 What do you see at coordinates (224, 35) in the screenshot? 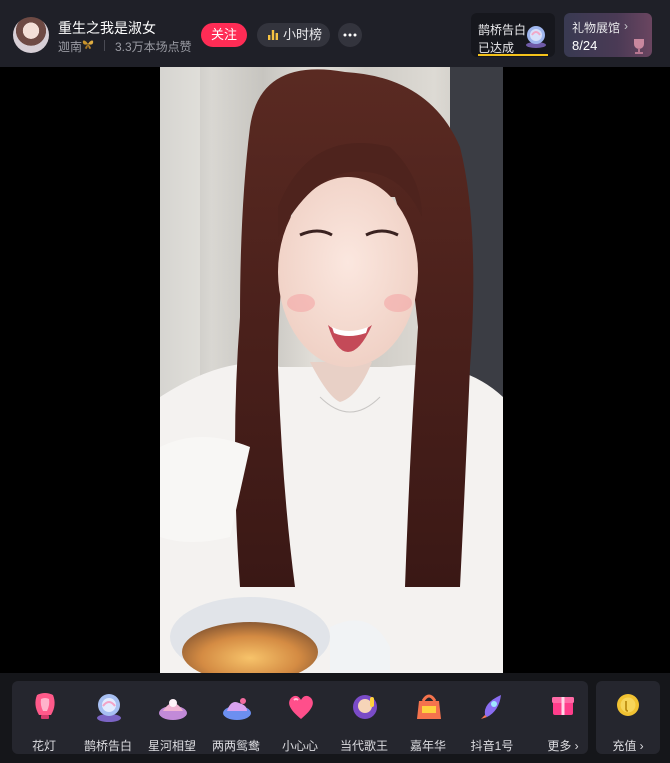
I see `follow-button: 关注` at bounding box center [224, 35].